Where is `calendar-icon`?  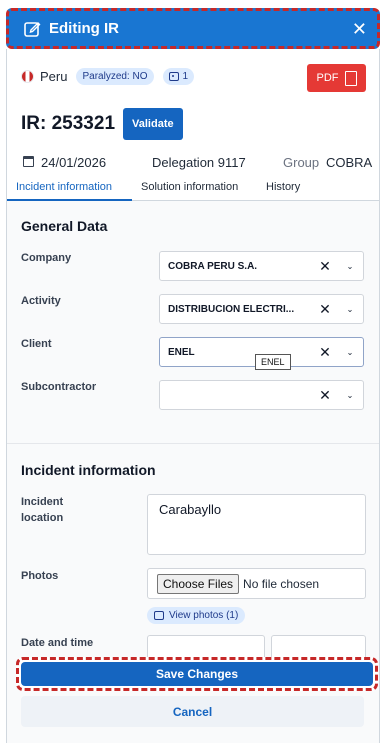 calendar-icon is located at coordinates (28, 161).